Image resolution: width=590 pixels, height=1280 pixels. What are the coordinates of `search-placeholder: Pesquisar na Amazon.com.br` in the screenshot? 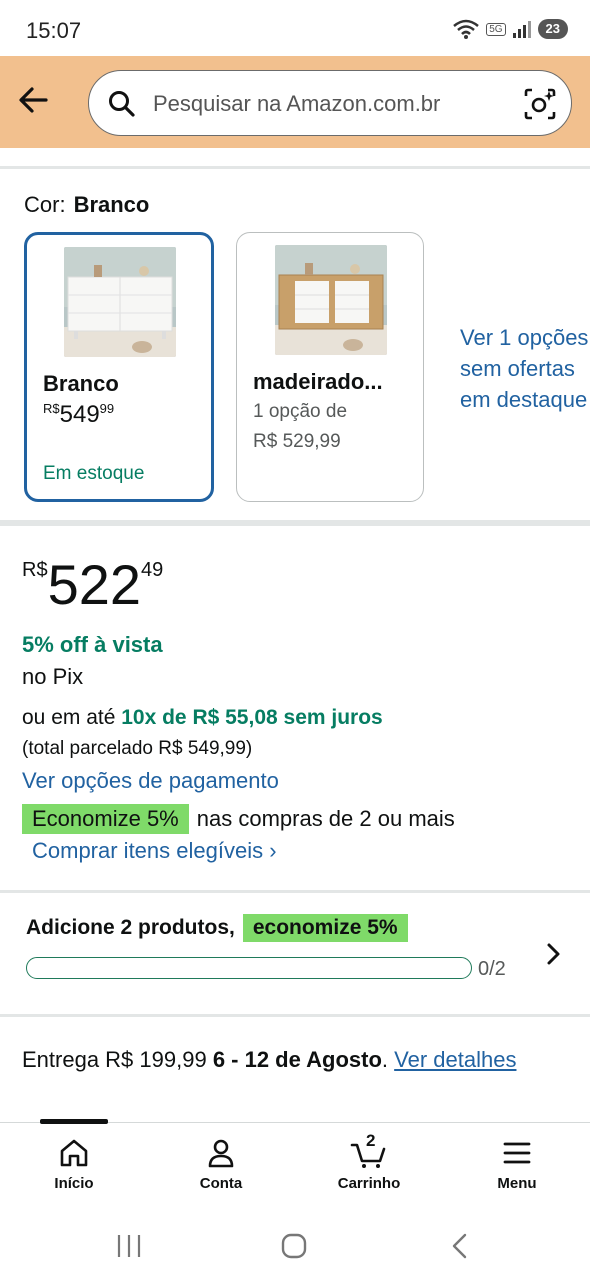 It's located at (297, 103).